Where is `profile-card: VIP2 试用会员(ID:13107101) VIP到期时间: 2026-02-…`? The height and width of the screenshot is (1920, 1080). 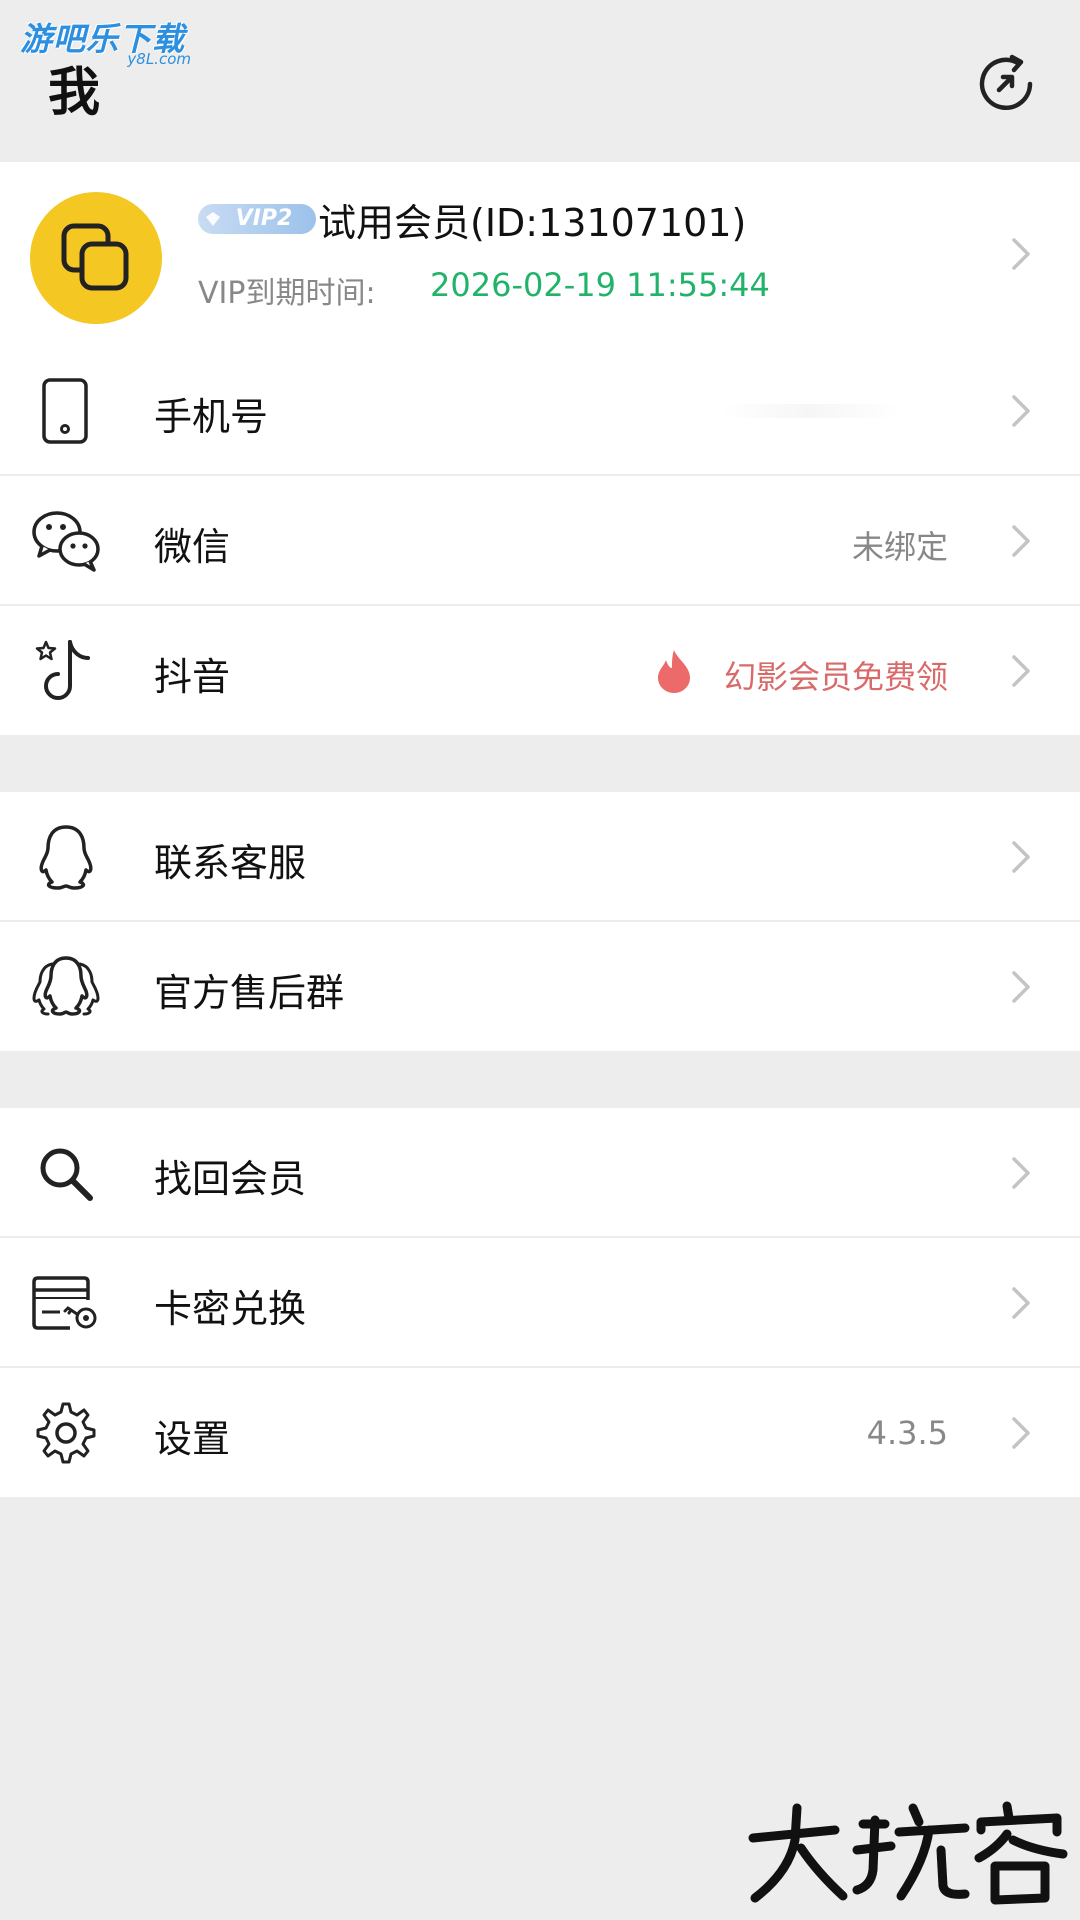
profile-card: VIP2 试用会员(ID:13107101) VIP到期时间: 2026-02-… is located at coordinates (540, 254).